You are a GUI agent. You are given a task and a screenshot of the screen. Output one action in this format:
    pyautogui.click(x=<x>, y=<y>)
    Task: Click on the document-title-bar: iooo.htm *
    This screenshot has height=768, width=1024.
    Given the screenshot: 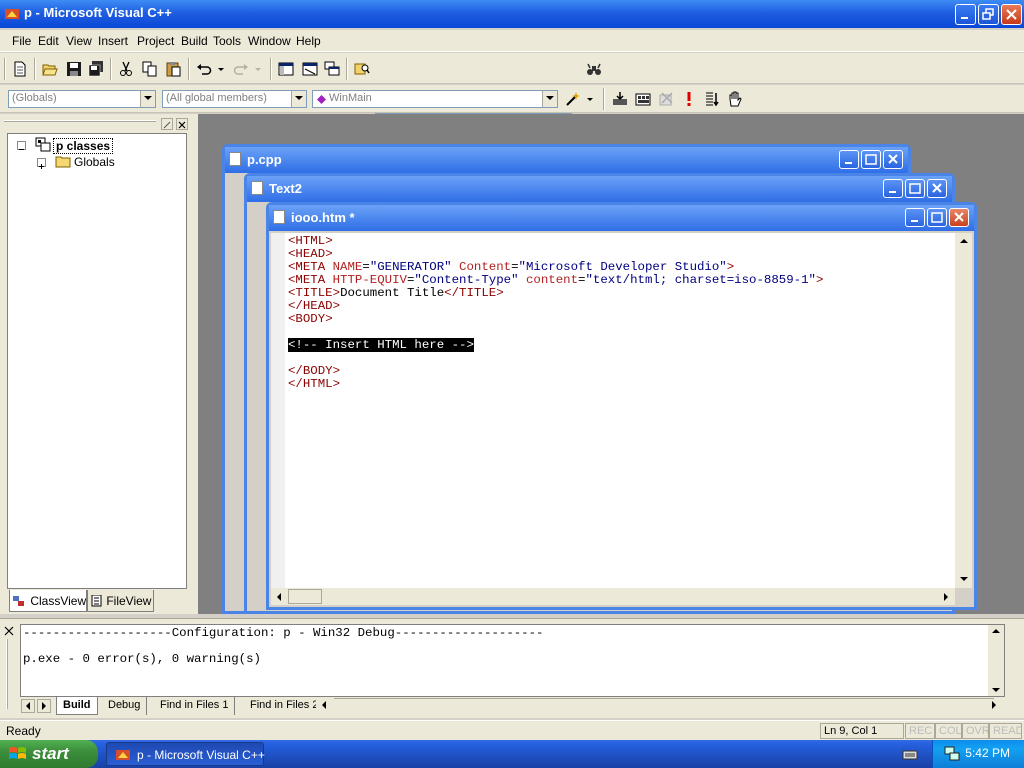 What is the action you would take?
    pyautogui.click(x=621, y=218)
    